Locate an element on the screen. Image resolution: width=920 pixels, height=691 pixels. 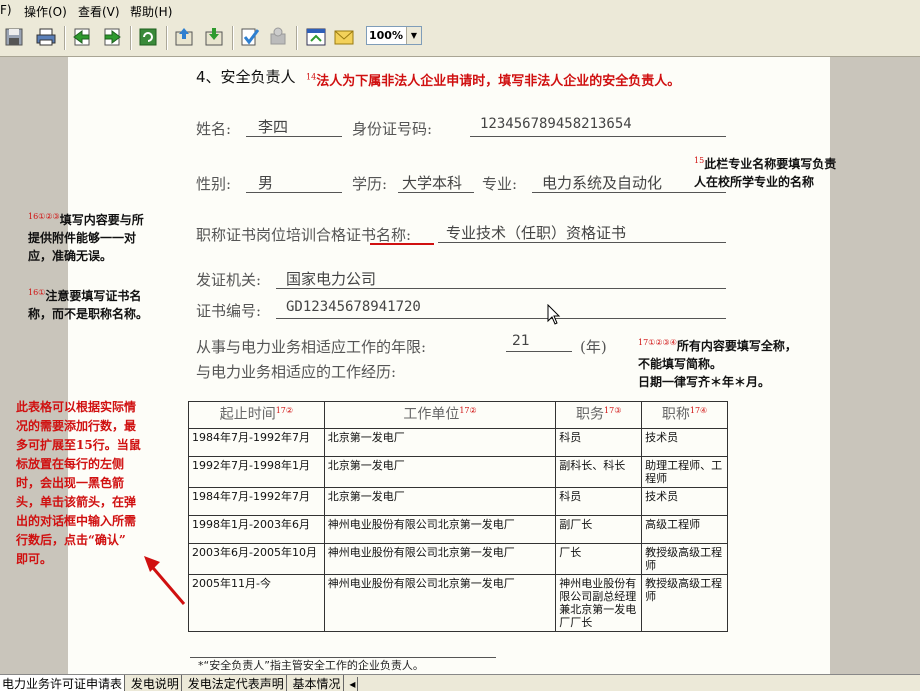
printer-icon is located at coordinates (46, 37).